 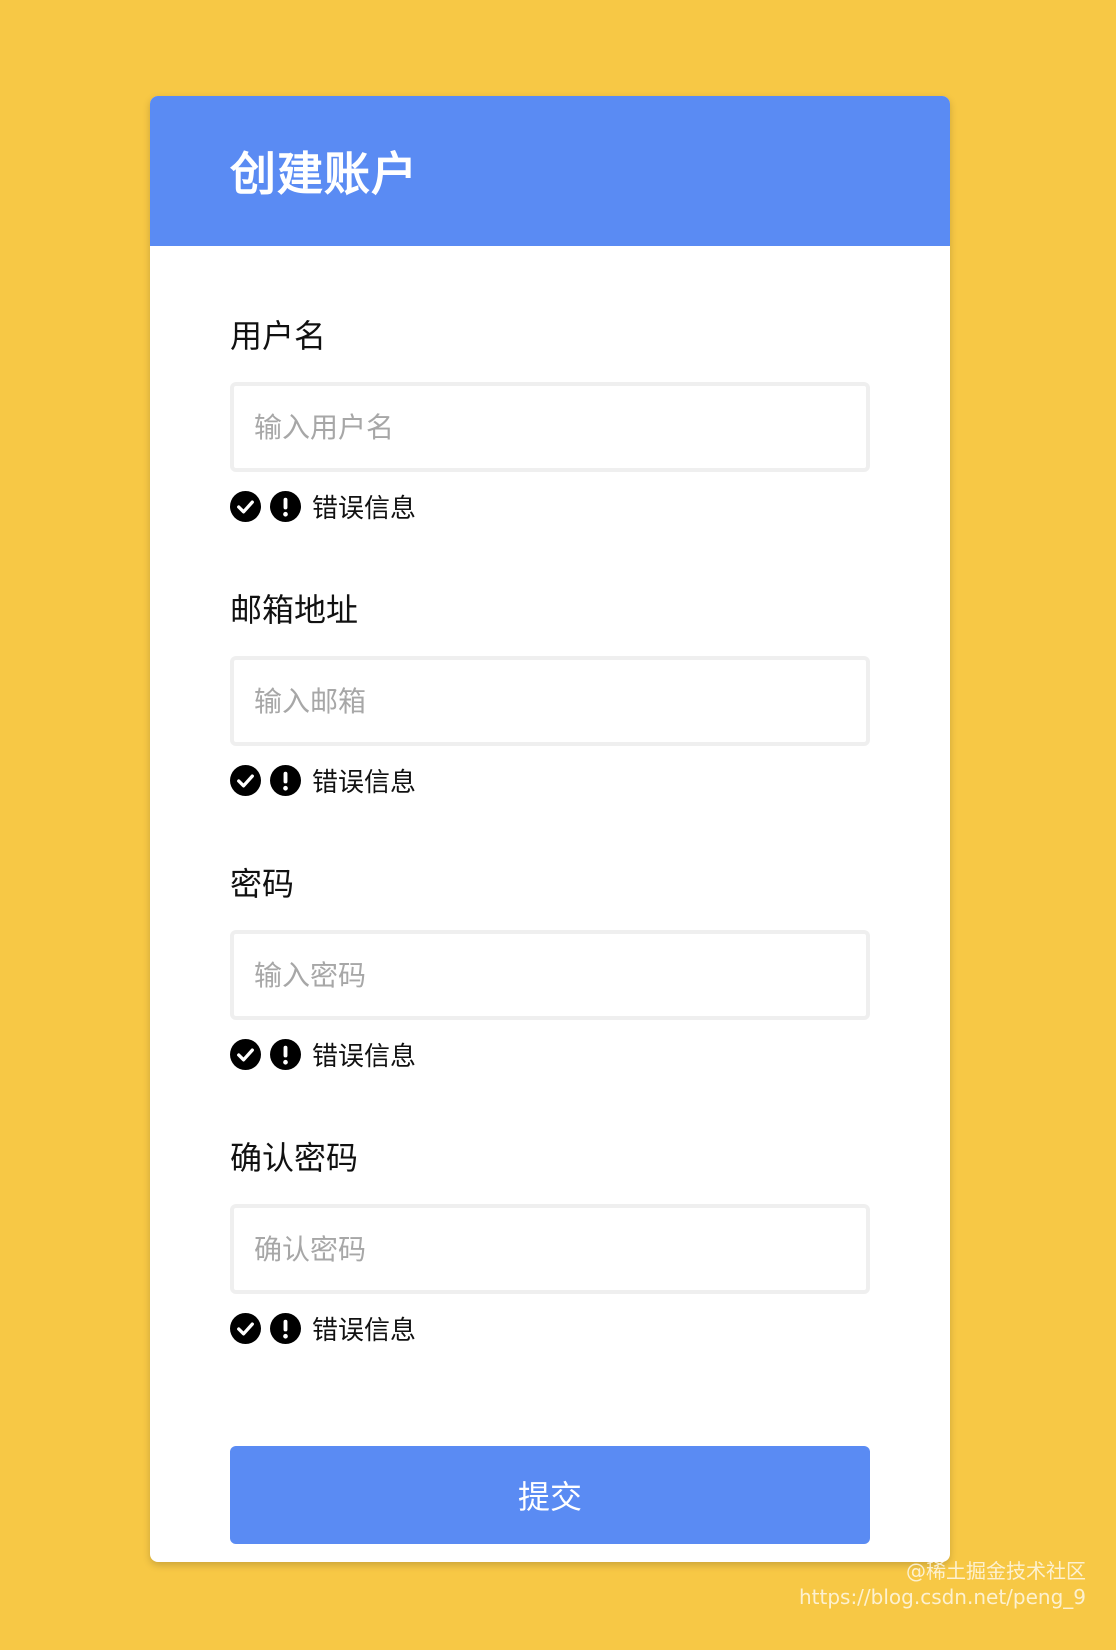 What do you see at coordinates (550, 975) in the screenshot?
I see `password-input` at bounding box center [550, 975].